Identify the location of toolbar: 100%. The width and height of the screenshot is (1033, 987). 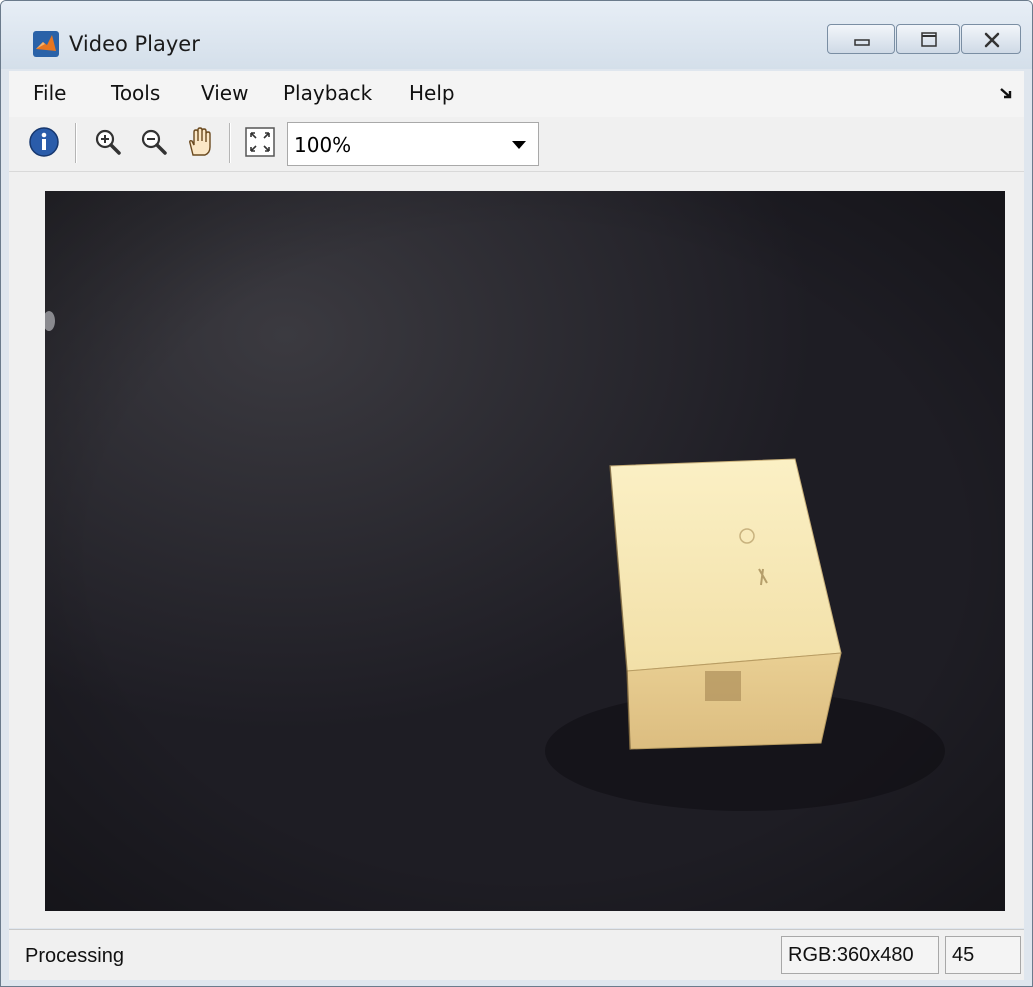
(516, 144).